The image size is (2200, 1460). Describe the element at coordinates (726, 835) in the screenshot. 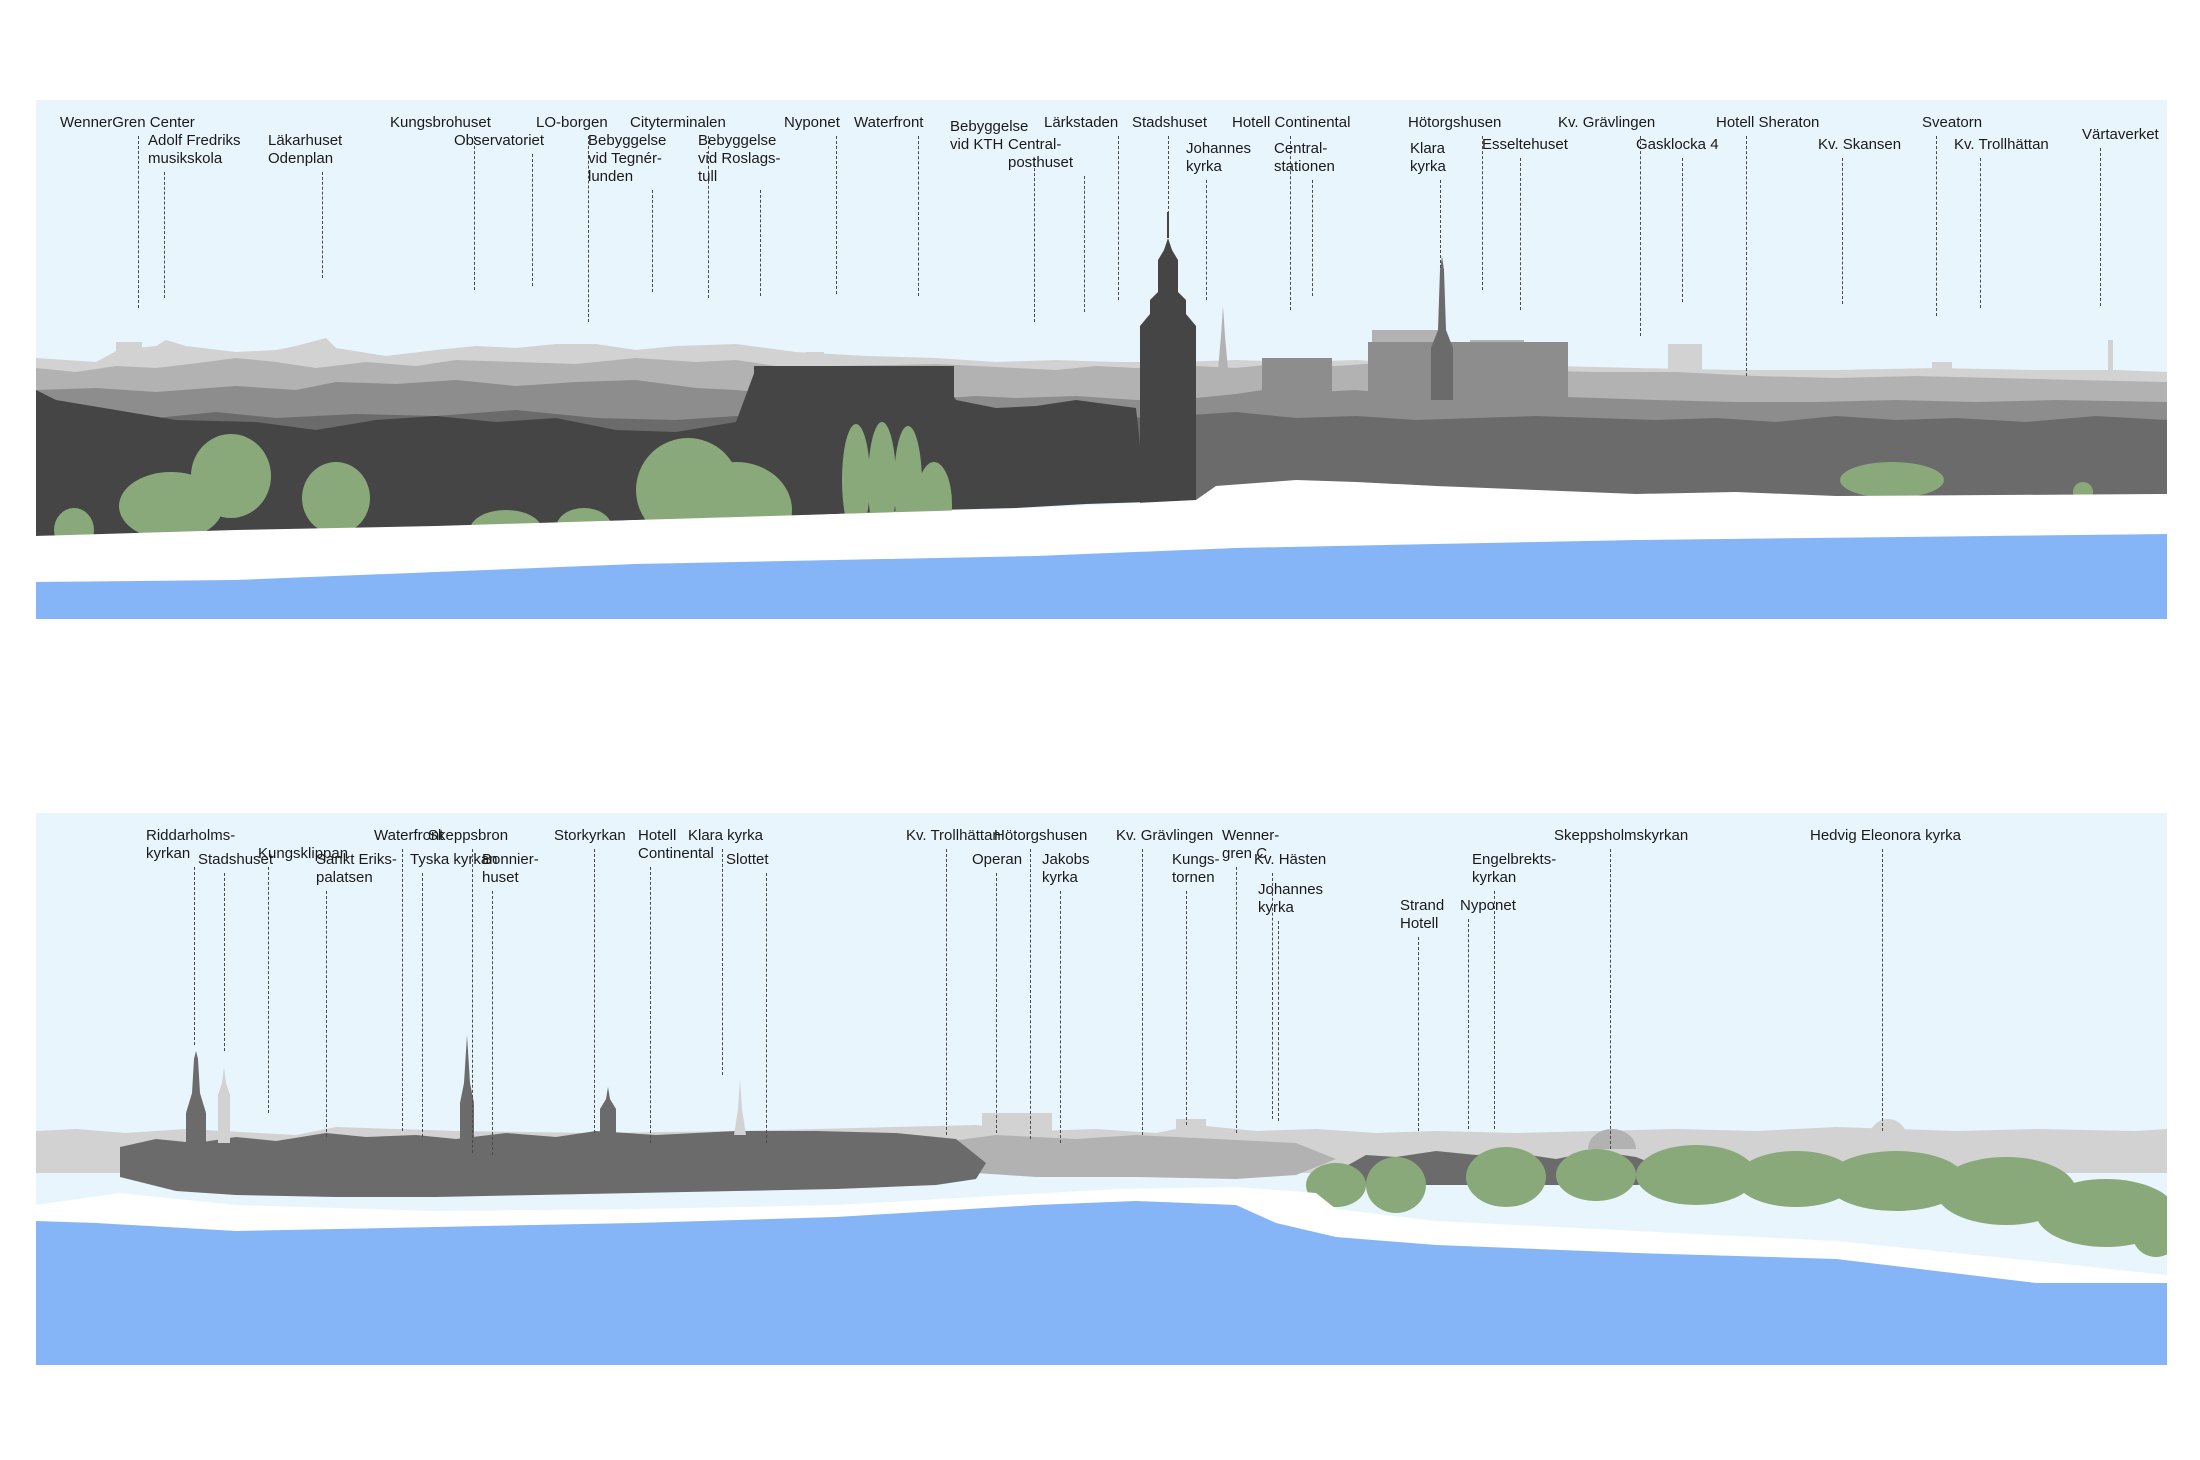

I see `landmark-south-label: Klara kyrka` at that location.